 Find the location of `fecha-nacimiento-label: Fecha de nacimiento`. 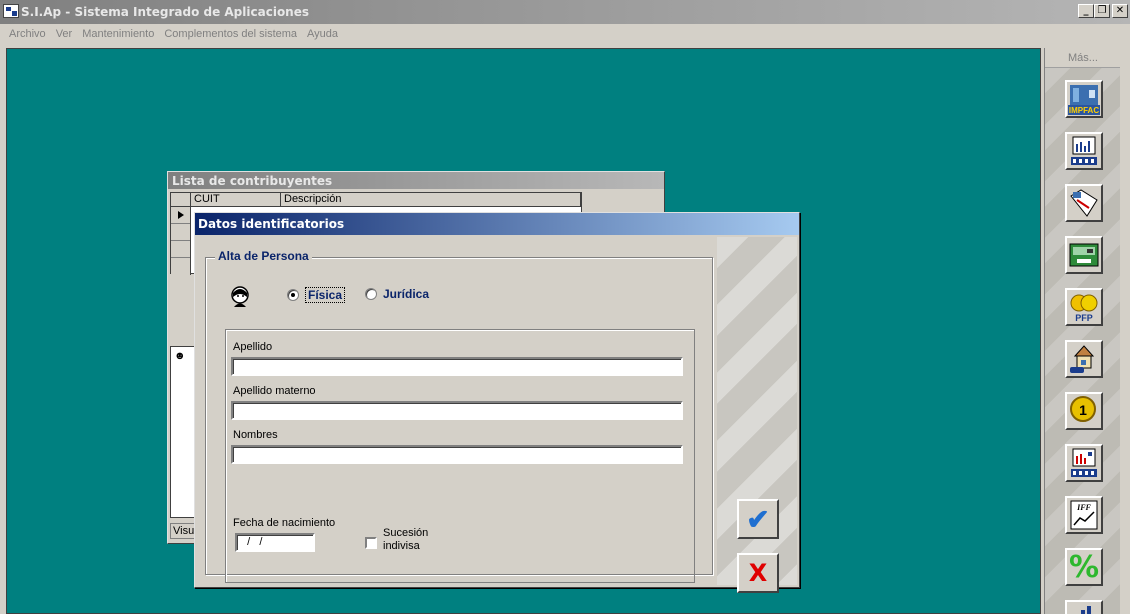

fecha-nacimiento-label: Fecha de nacimiento is located at coordinates (284, 523).